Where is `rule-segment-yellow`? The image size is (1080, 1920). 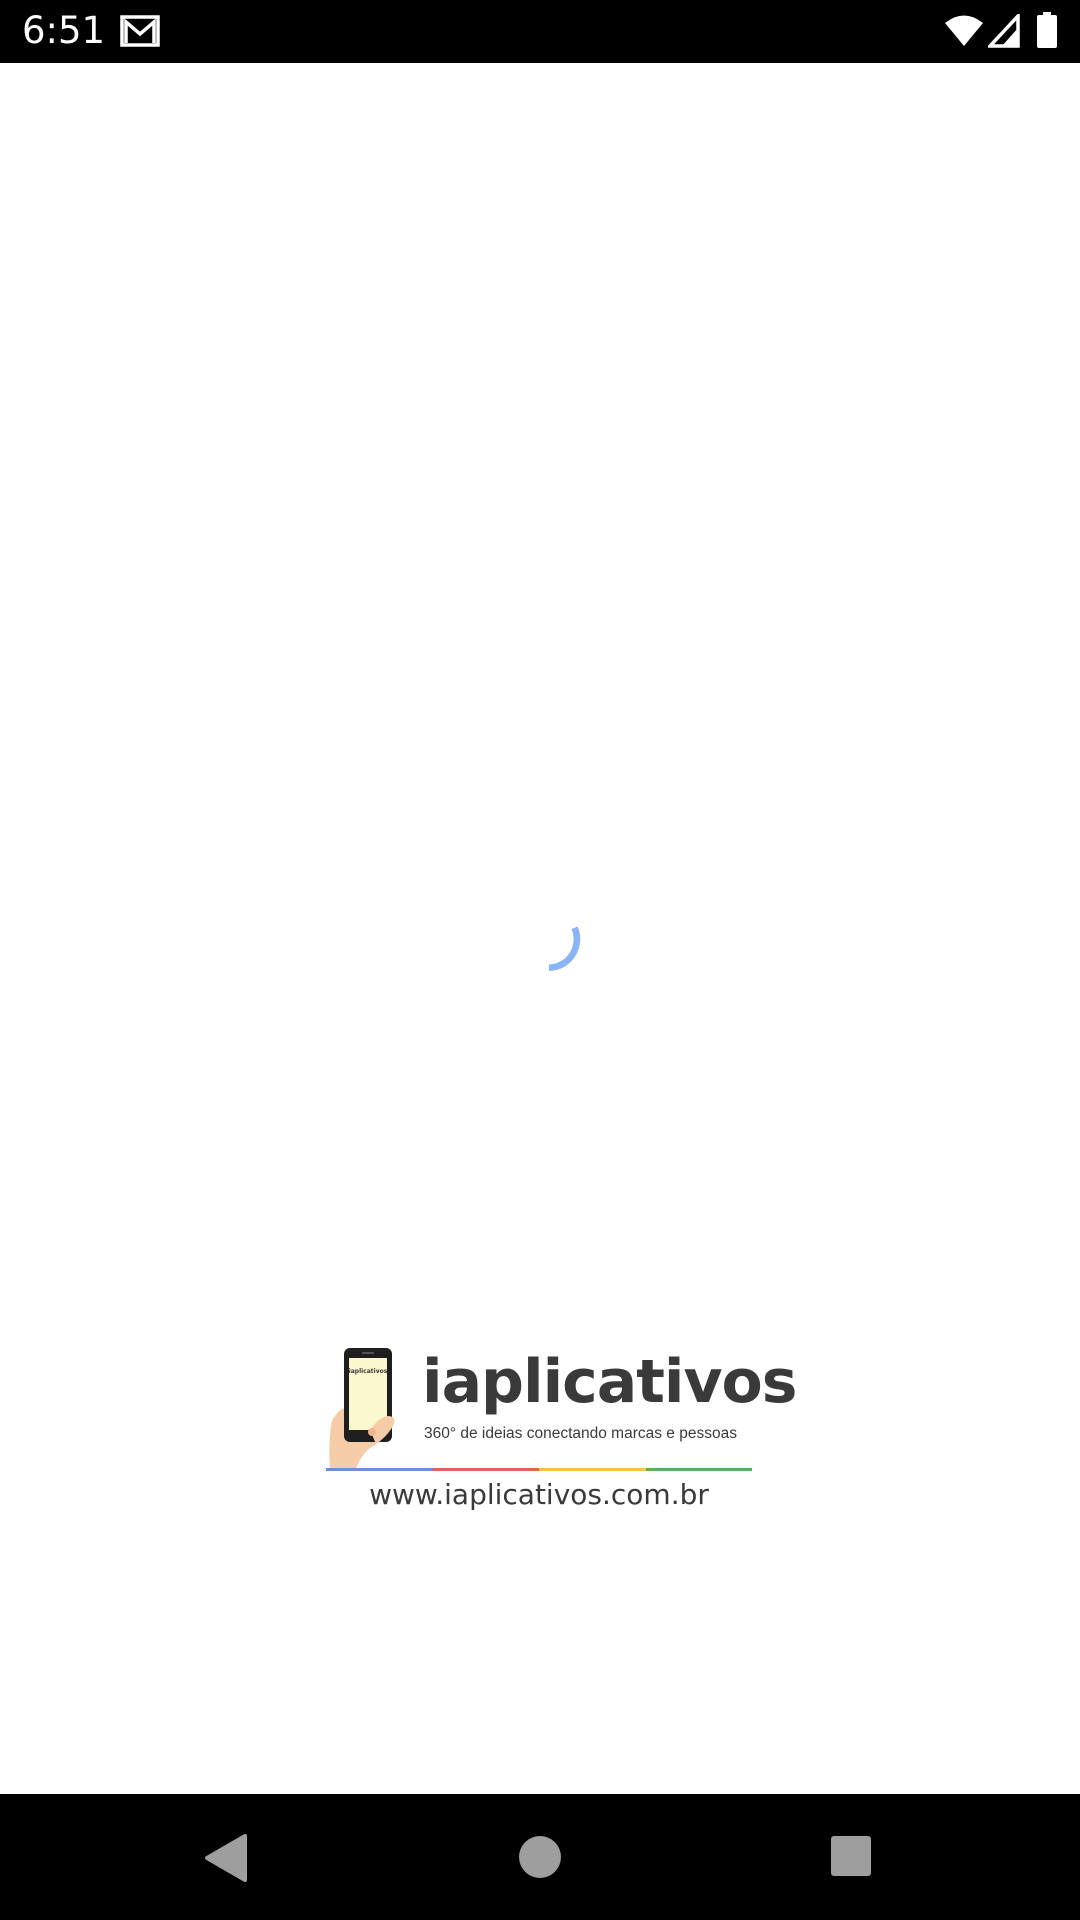
rule-segment-yellow is located at coordinates (592, 1469).